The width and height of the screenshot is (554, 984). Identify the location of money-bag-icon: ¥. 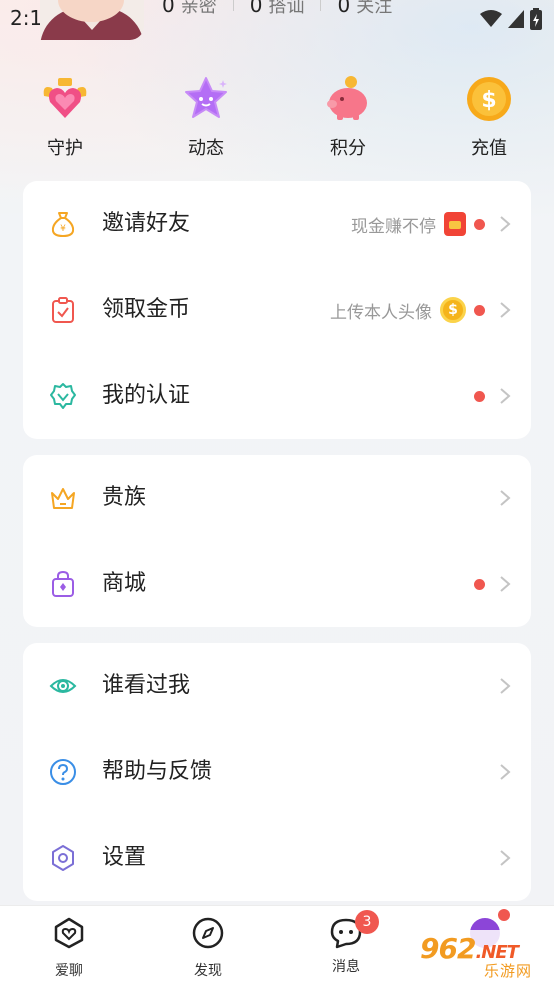
(63, 225).